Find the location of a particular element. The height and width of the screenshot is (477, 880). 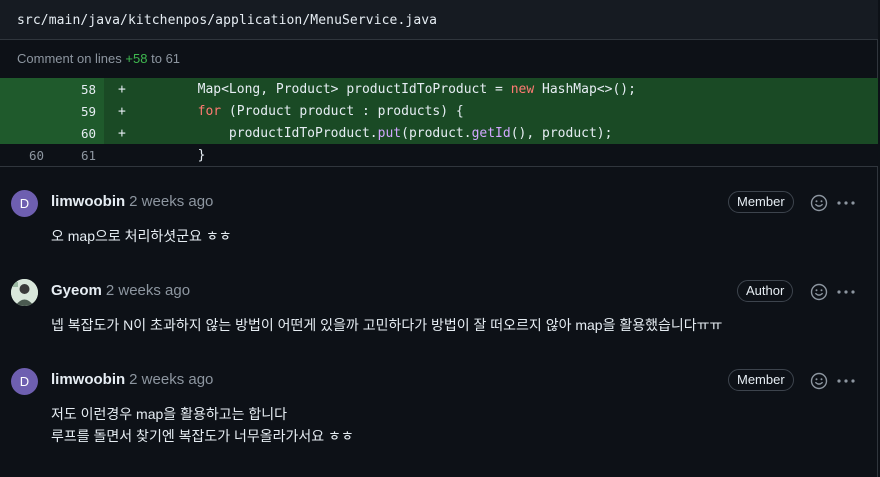

comment-lines-caption: Comment on lines +58 to 61 is located at coordinates (98, 58).